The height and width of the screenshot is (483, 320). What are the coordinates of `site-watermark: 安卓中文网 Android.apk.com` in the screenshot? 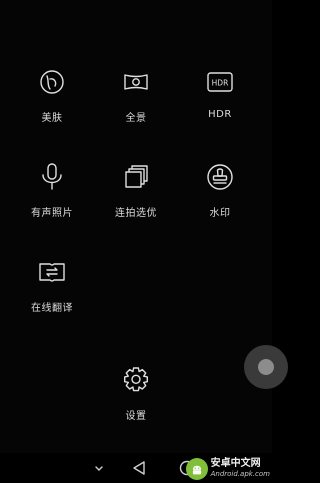 It's located at (227, 469).